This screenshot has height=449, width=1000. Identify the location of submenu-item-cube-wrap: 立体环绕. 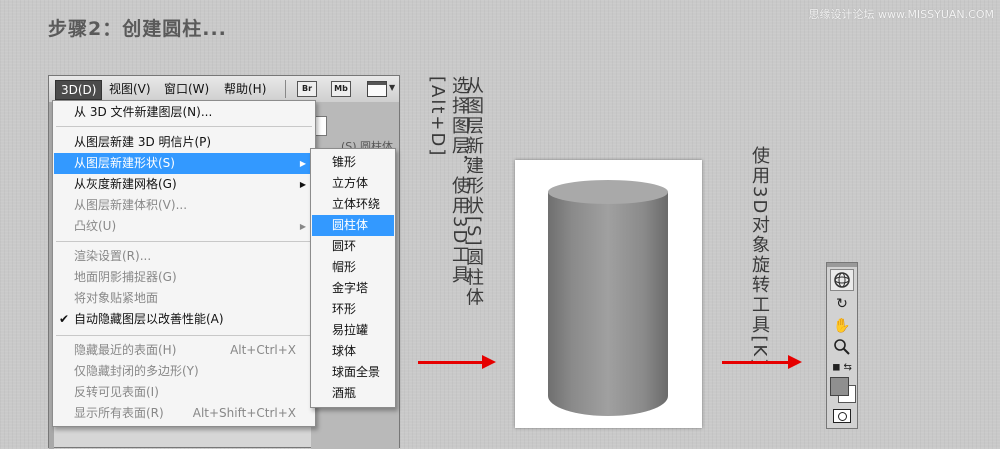
(353, 204).